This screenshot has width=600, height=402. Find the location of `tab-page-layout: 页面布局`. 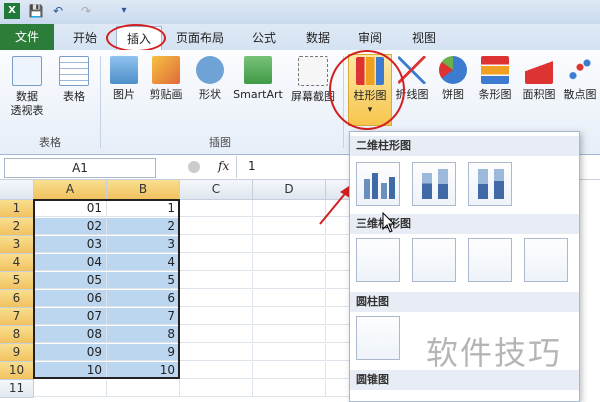

tab-page-layout: 页面布局 is located at coordinates (200, 38).